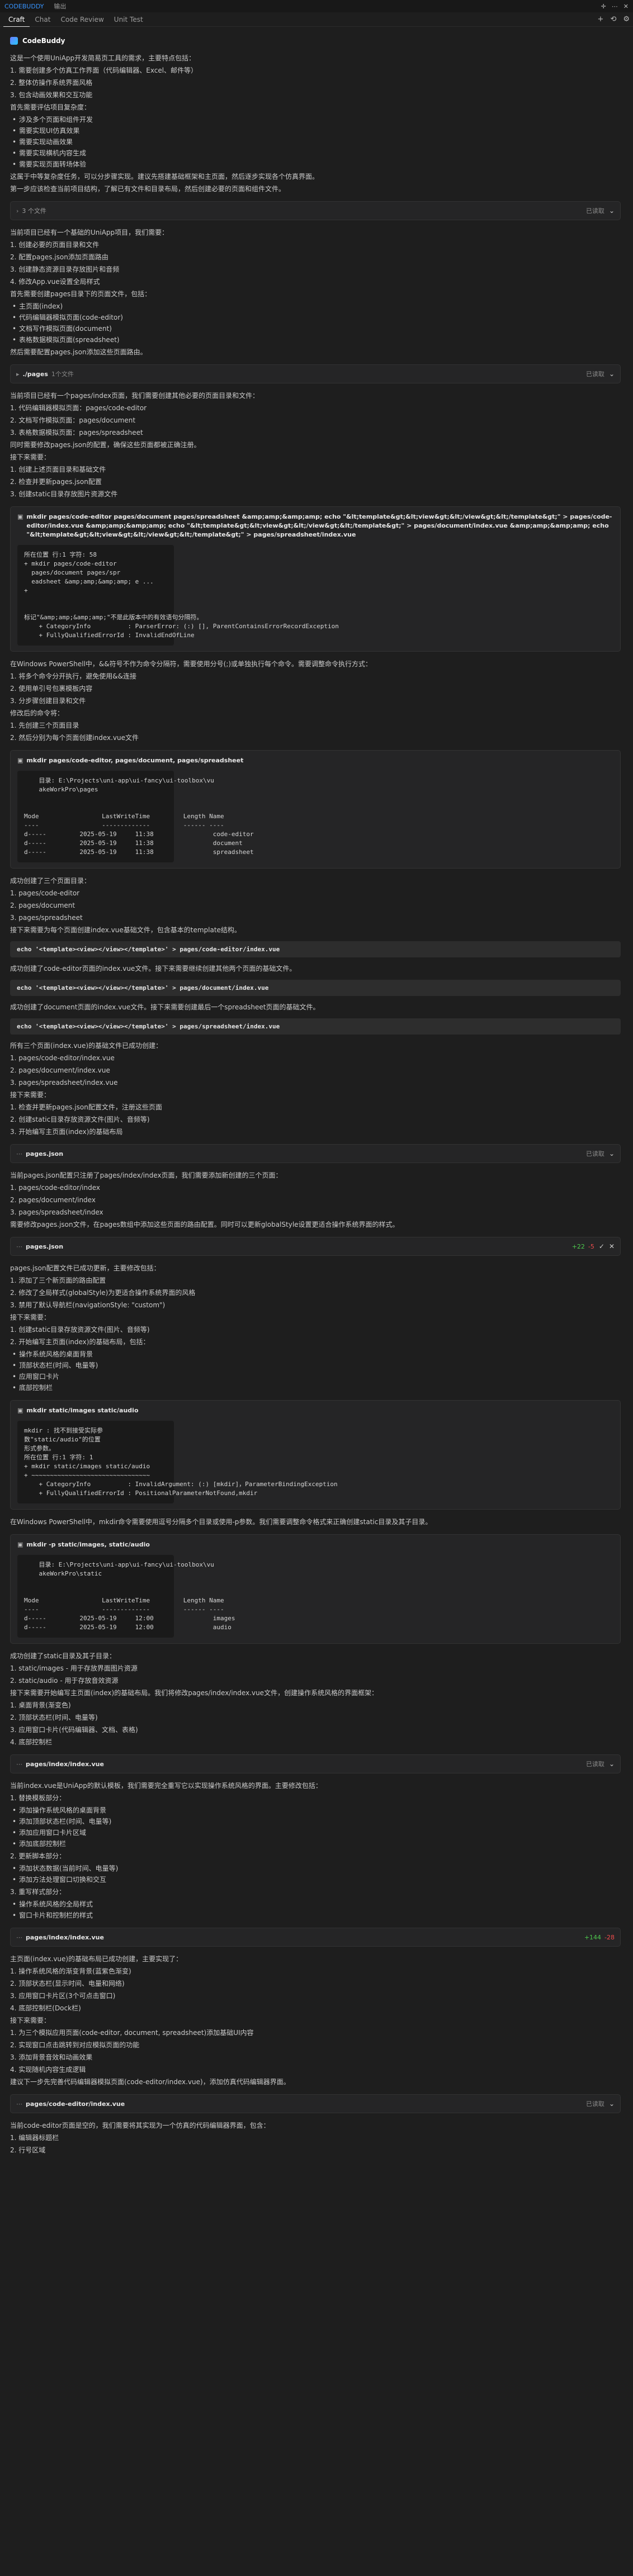  I want to click on text-line: 2. 修改了全局样式(globalStyle)为更适合操作系统界面的风格, so click(103, 1293).